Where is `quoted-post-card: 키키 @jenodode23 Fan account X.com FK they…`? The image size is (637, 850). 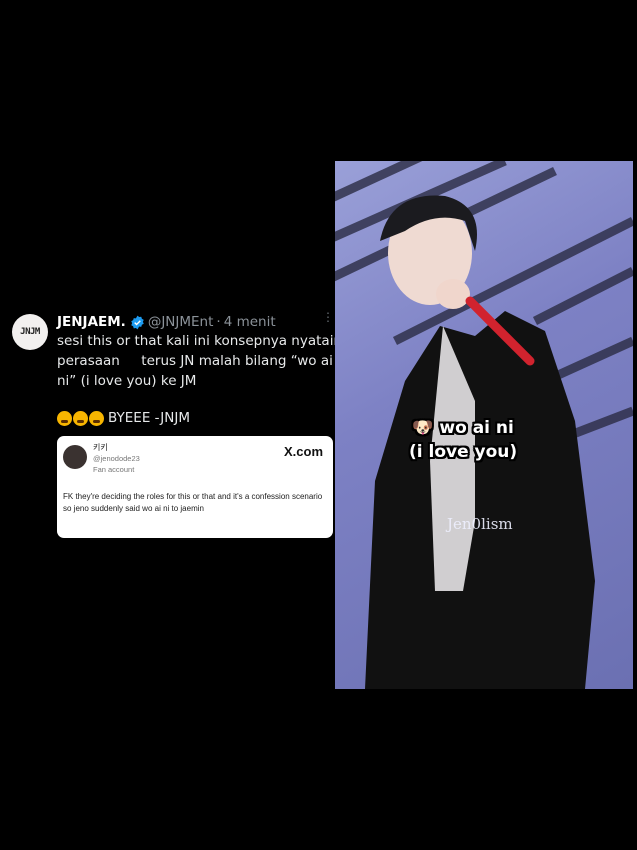 quoted-post-card: 키키 @jenodode23 Fan account X.com FK they… is located at coordinates (195, 487).